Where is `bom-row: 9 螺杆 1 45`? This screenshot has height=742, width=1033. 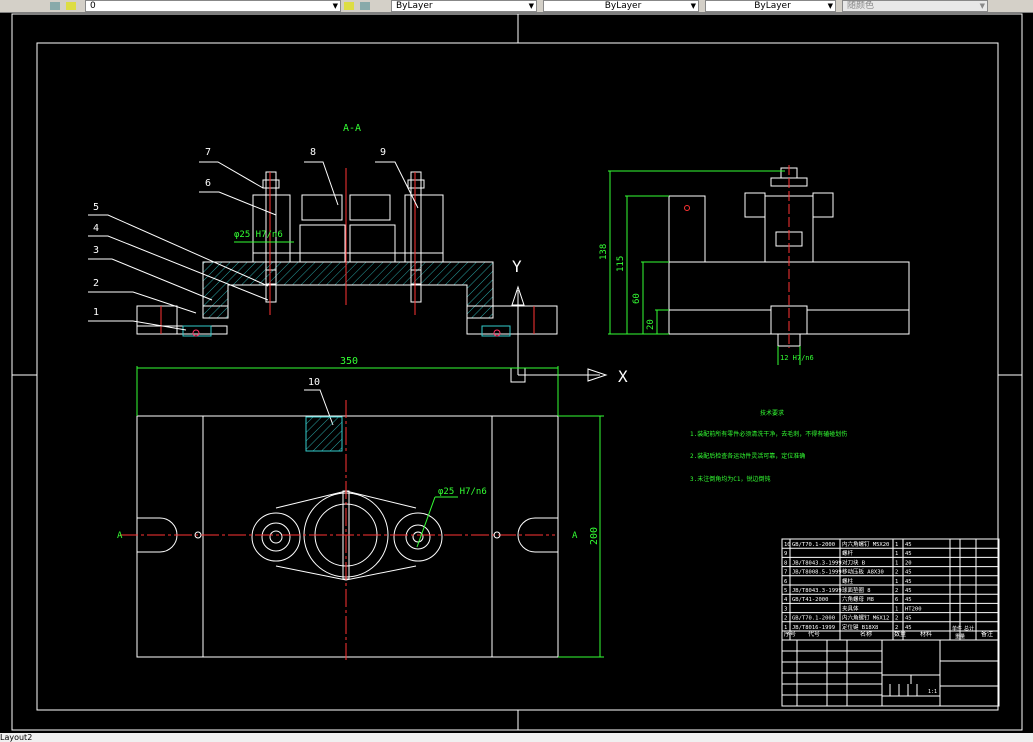
bom-row: 9 螺杆 1 45 is located at coordinates (848, 553).